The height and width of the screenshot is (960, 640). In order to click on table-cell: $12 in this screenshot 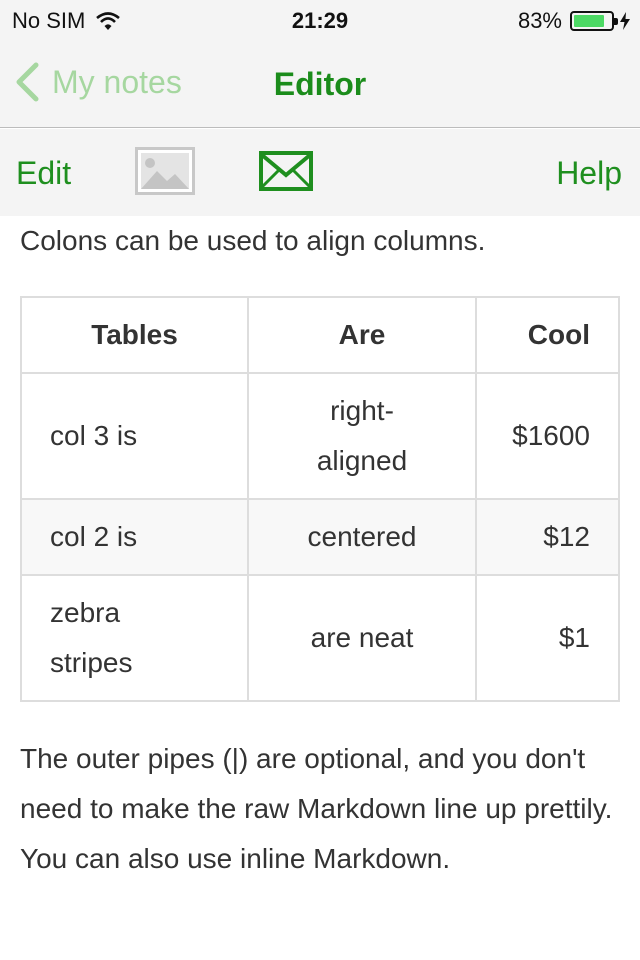, I will do `click(547, 537)`.